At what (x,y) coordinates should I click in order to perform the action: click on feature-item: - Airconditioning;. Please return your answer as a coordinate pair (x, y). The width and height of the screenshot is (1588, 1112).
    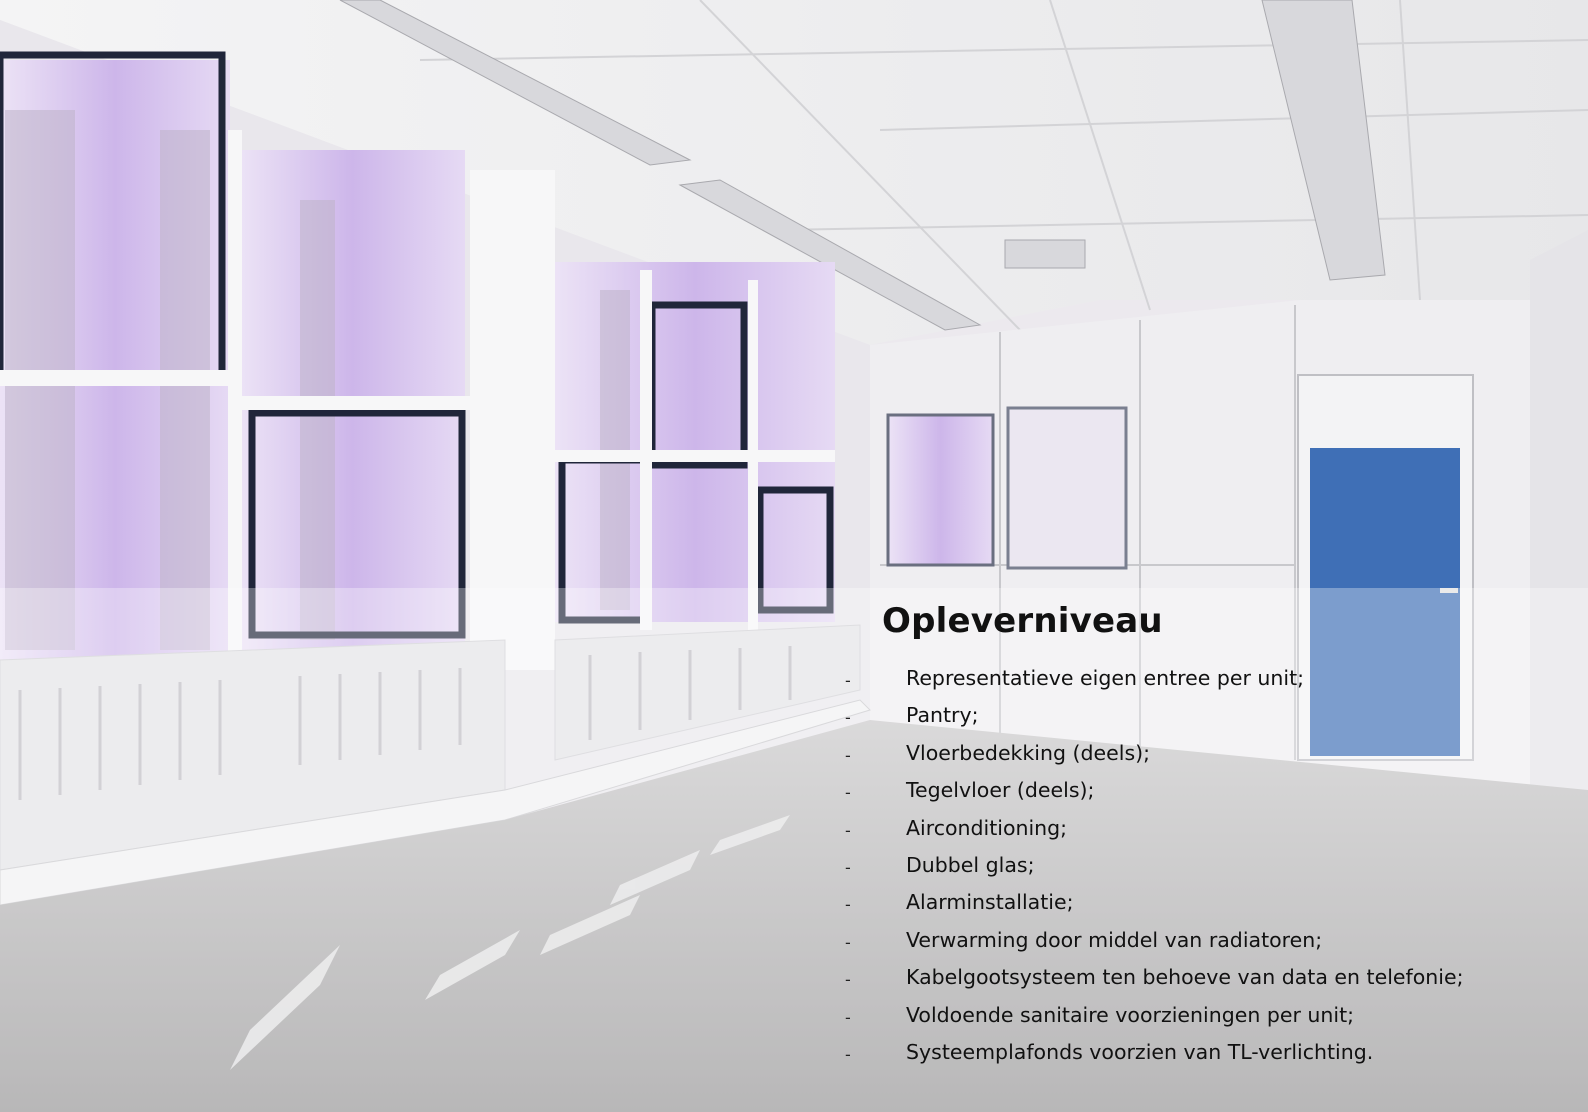
    Looking at the image, I should click on (1207, 828).